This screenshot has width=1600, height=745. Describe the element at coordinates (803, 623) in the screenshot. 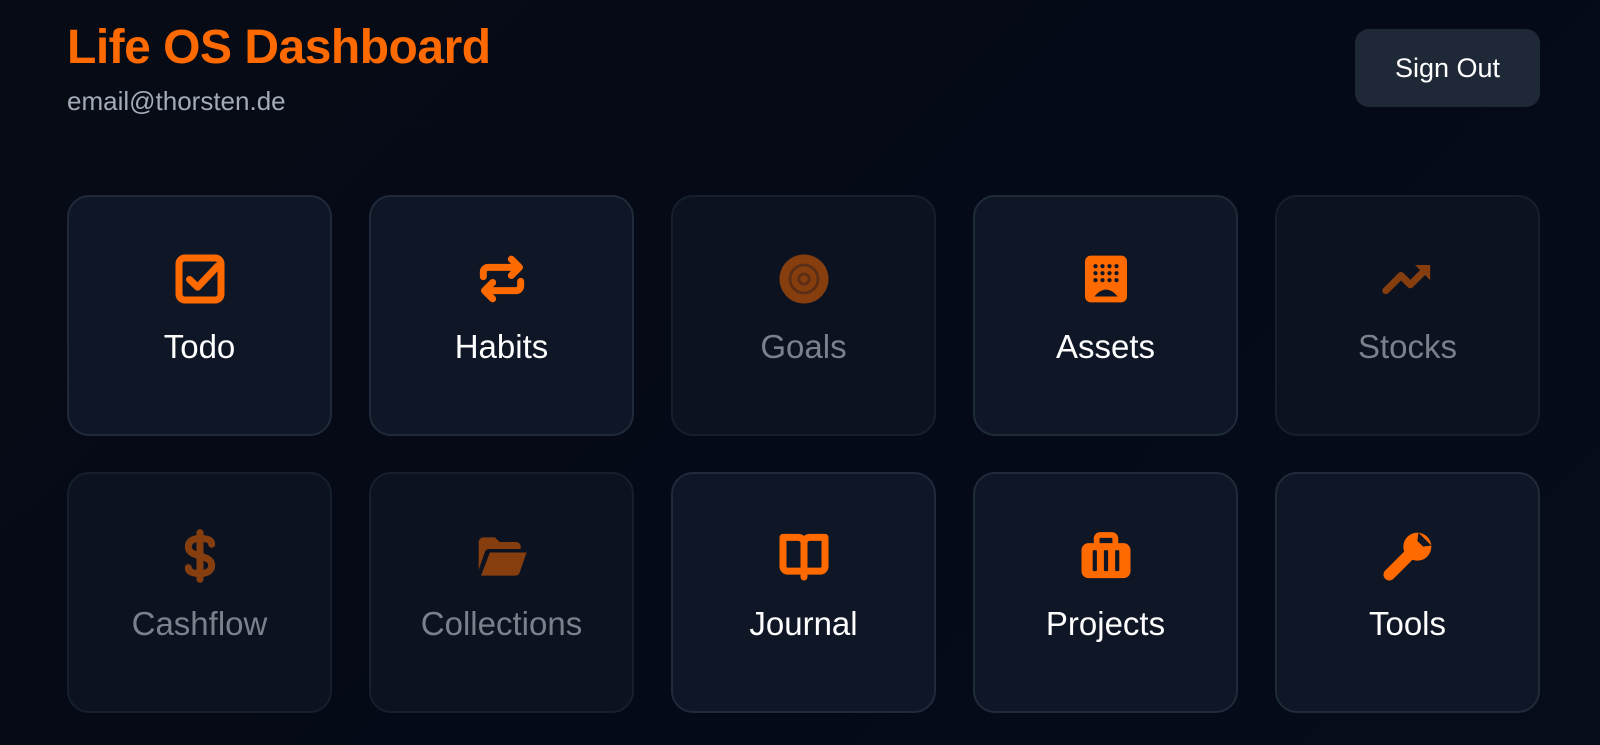

I see `tile-label: Journal` at that location.